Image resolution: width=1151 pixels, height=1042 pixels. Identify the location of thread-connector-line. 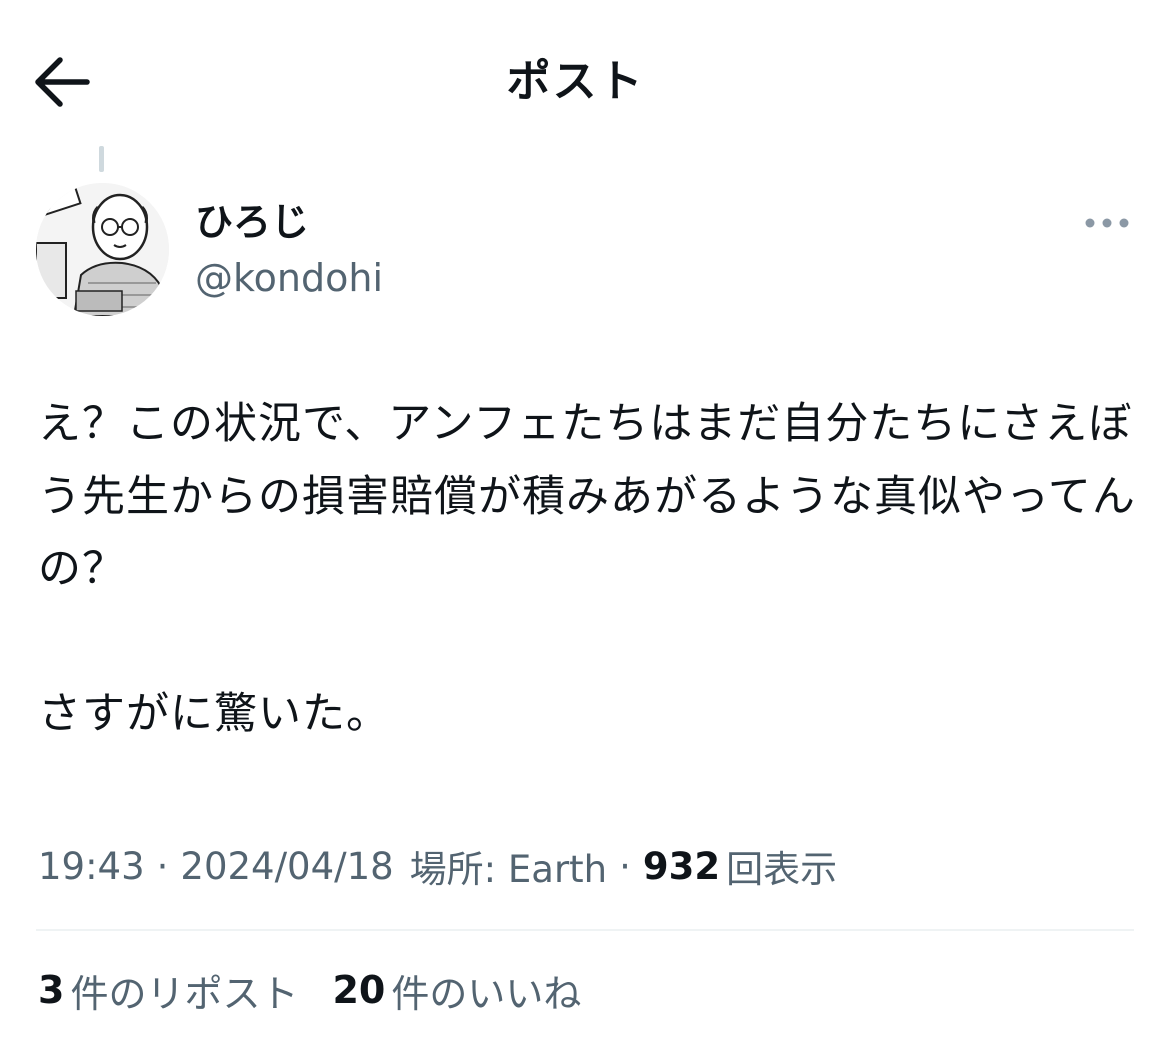
(101, 159).